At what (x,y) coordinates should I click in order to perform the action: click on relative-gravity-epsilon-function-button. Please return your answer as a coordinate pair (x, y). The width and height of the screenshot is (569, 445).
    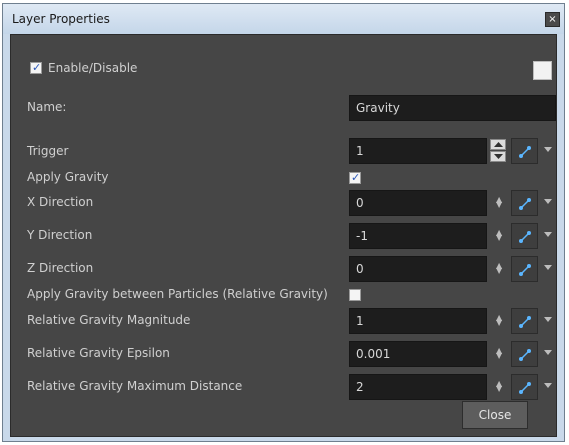
    Looking at the image, I should click on (524, 354).